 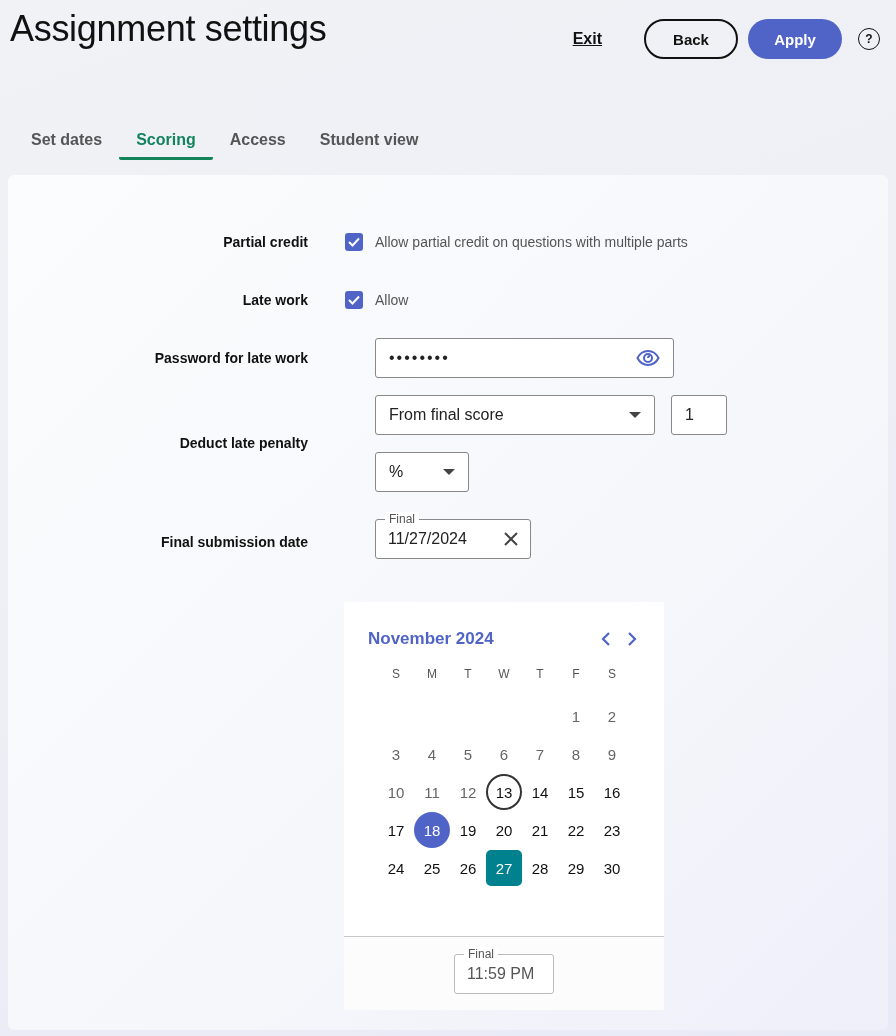 What do you see at coordinates (243, 443) in the screenshot?
I see `setting-label: Deduct late penalty` at bounding box center [243, 443].